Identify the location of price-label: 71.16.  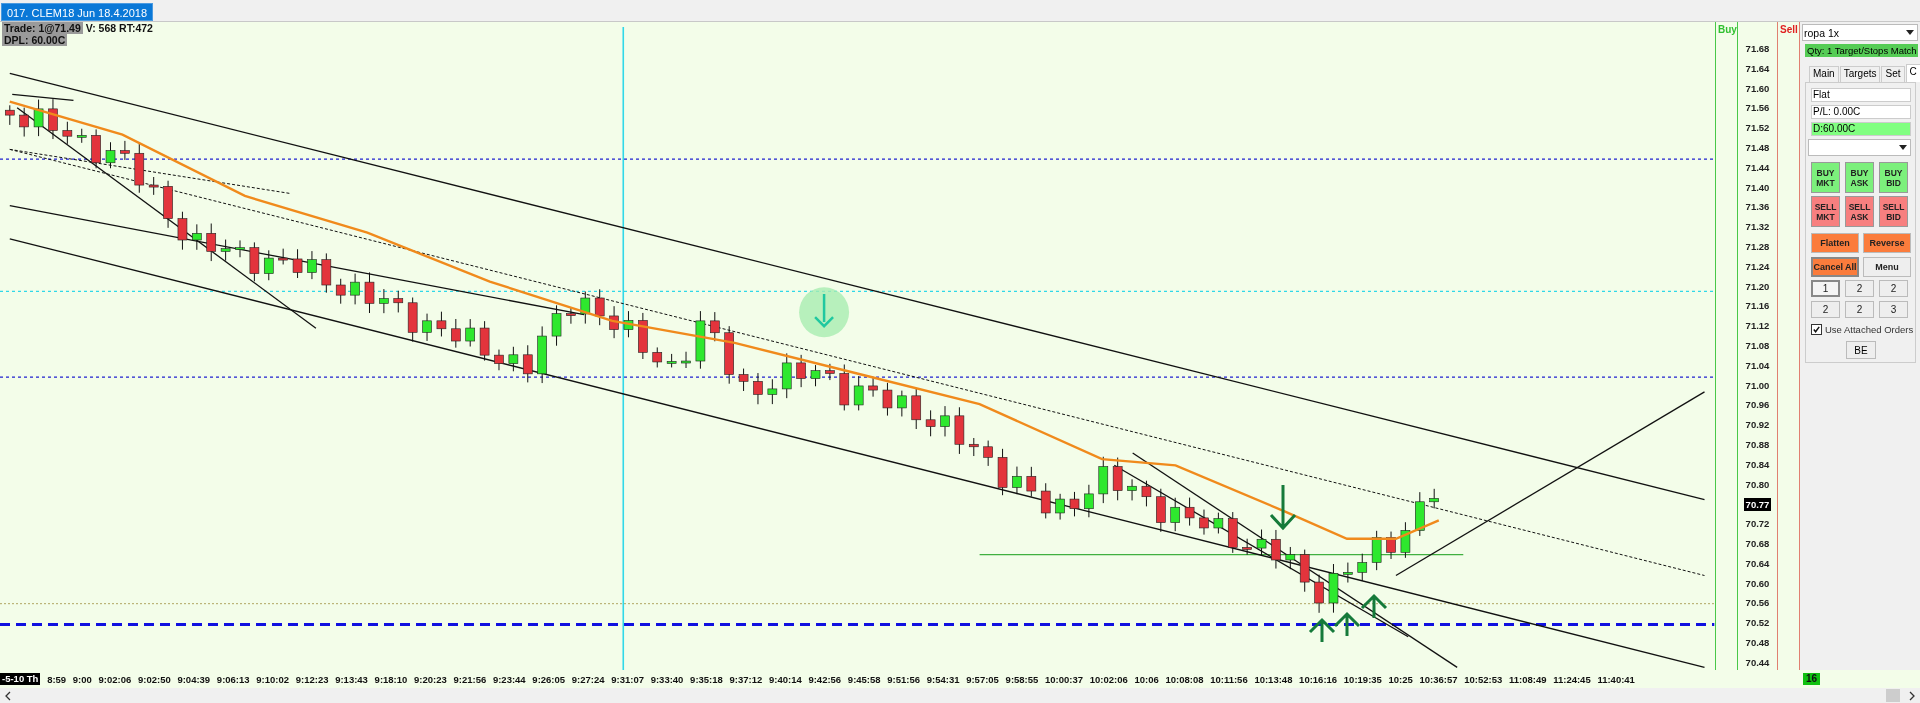
(1757, 306).